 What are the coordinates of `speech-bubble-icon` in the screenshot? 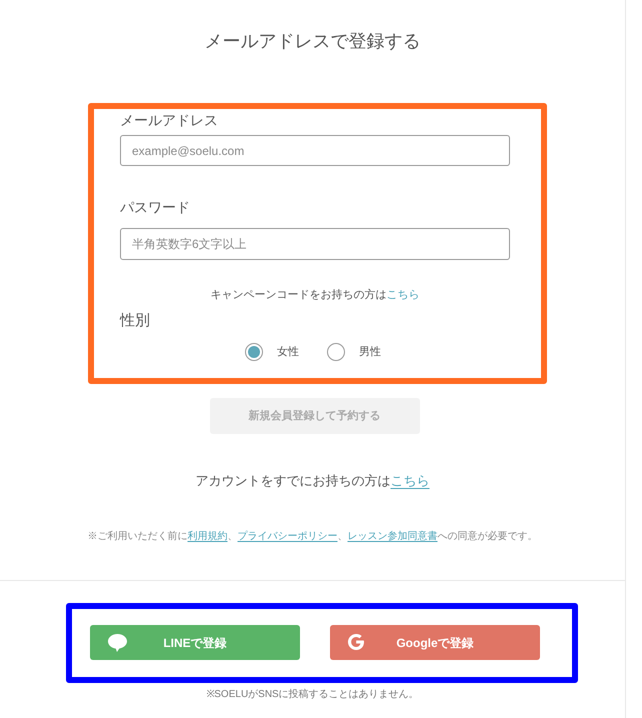 It's located at (117, 643).